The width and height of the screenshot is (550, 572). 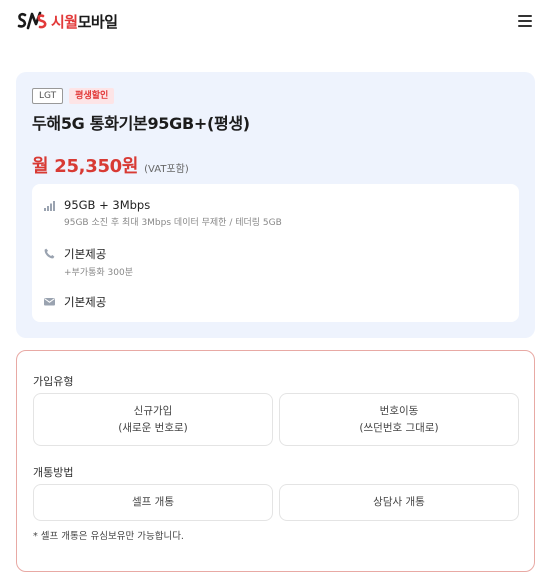 I want to click on join-type-port-button: 번호이동 (쓰던번호 그대로), so click(x=399, y=419).